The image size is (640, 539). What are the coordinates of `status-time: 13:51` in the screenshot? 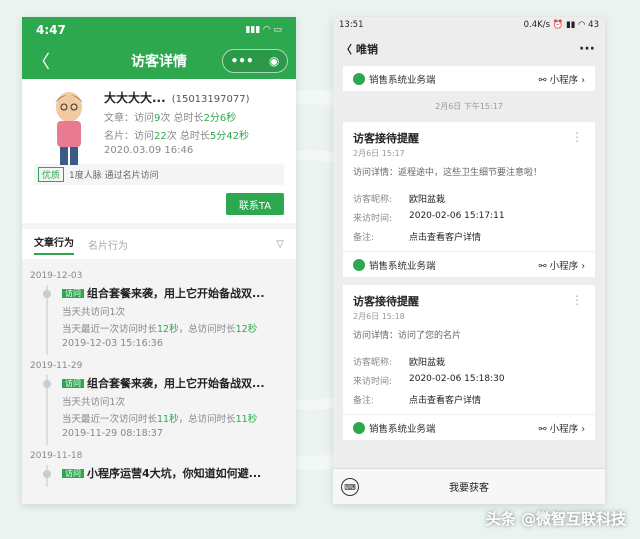 It's located at (351, 25).